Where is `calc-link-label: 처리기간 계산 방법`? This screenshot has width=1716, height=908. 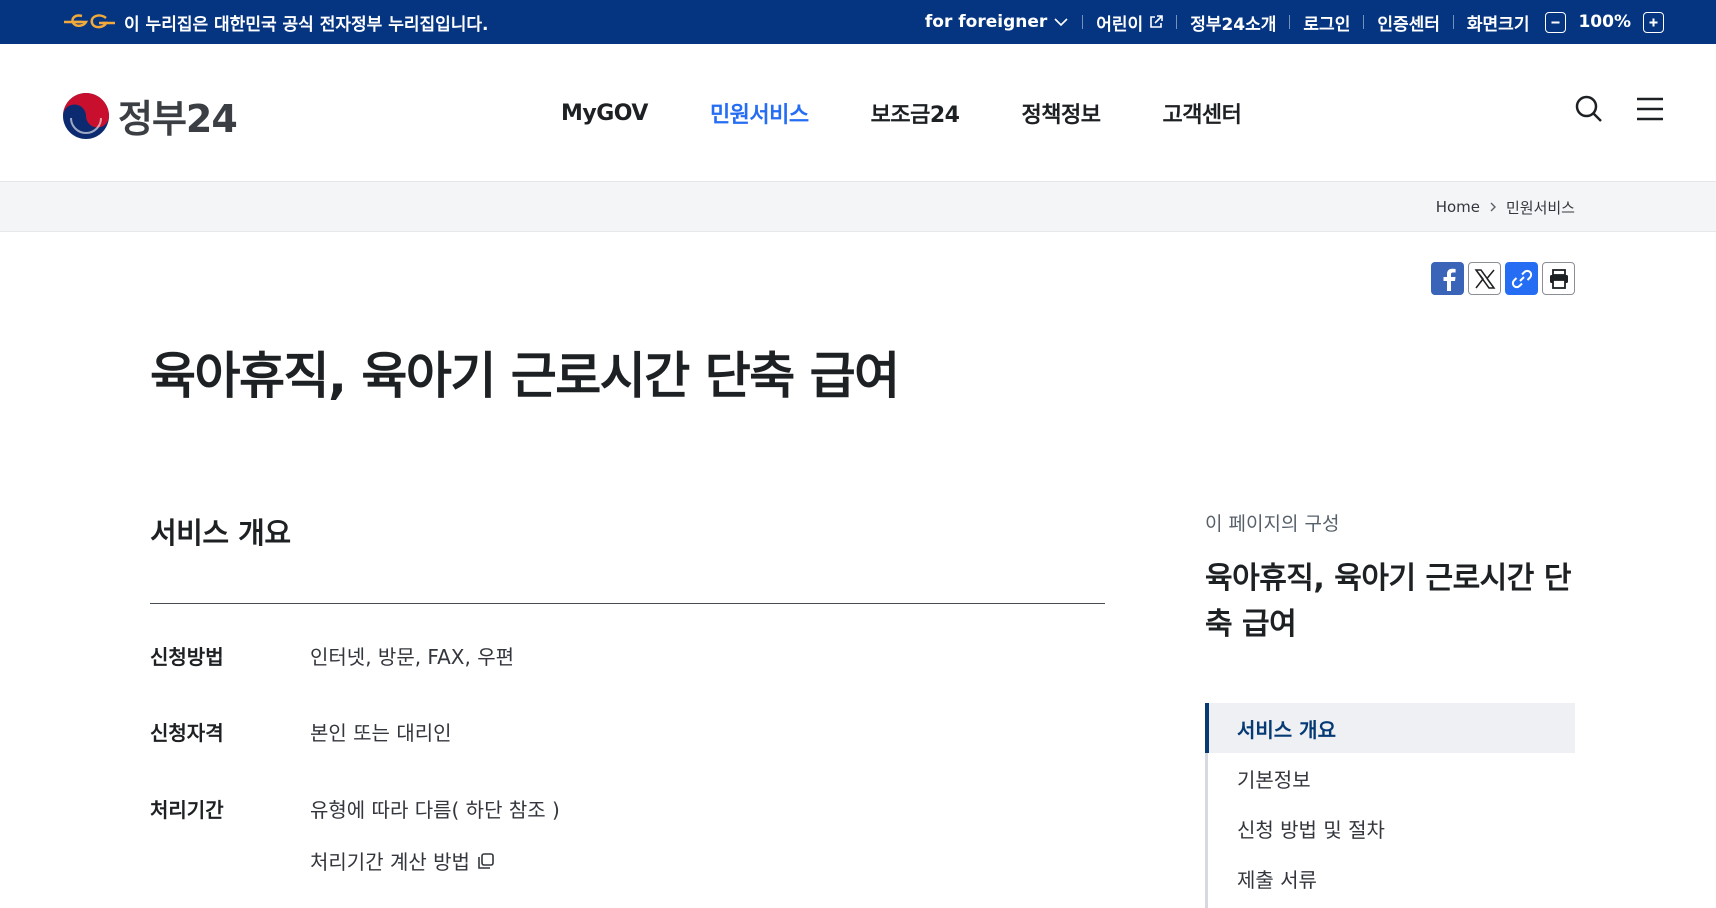
calc-link-label: 처리기간 계산 방법 is located at coordinates (390, 862).